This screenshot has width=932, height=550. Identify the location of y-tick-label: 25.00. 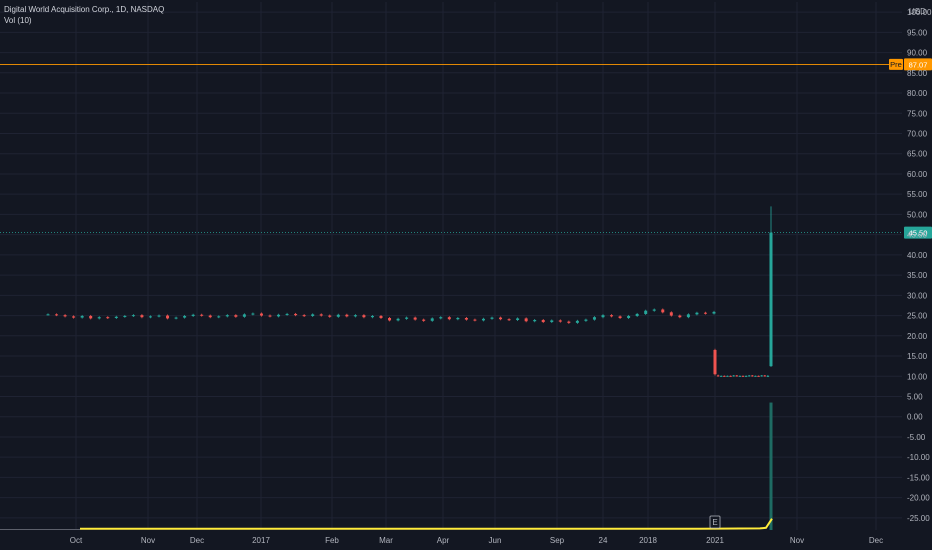
(917, 316).